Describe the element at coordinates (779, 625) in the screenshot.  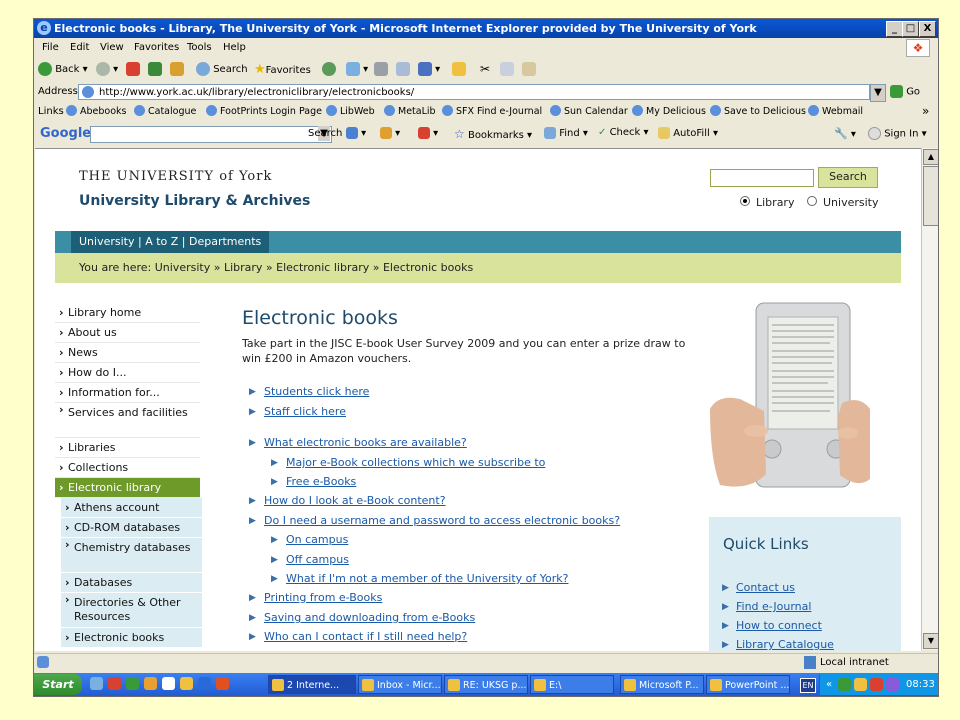
I see `quick-link-how-to-connect: How to connect` at that location.